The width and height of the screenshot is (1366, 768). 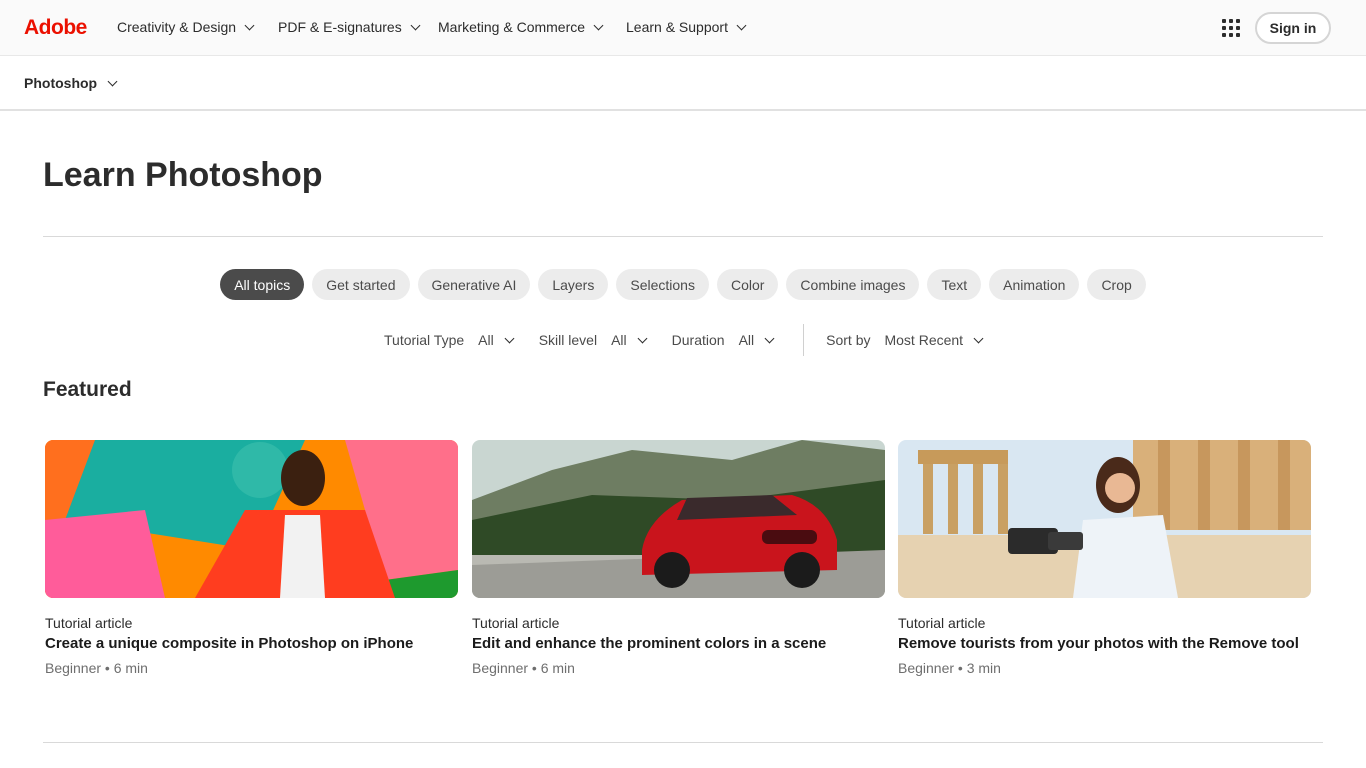 I want to click on nav-marketing-commerce: Marketing & Commerce, so click(x=521, y=27).